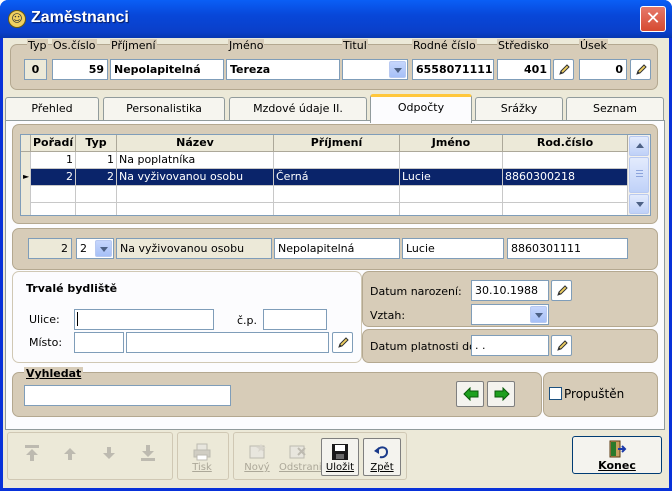  Describe the element at coordinates (561, 345) in the screenshot. I see `platnost-edit-button` at that location.